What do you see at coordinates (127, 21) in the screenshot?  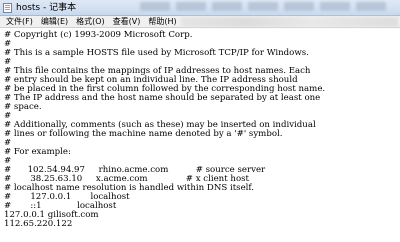 I see `menu-view: 查看(V)` at bounding box center [127, 21].